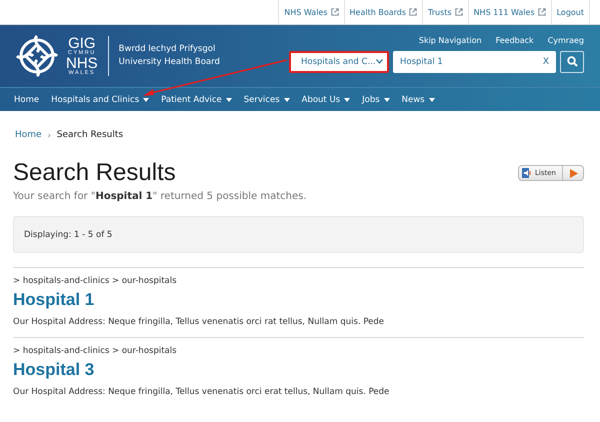 The height and width of the screenshot is (422, 600). I want to click on nav-item: Jobs, so click(376, 99).